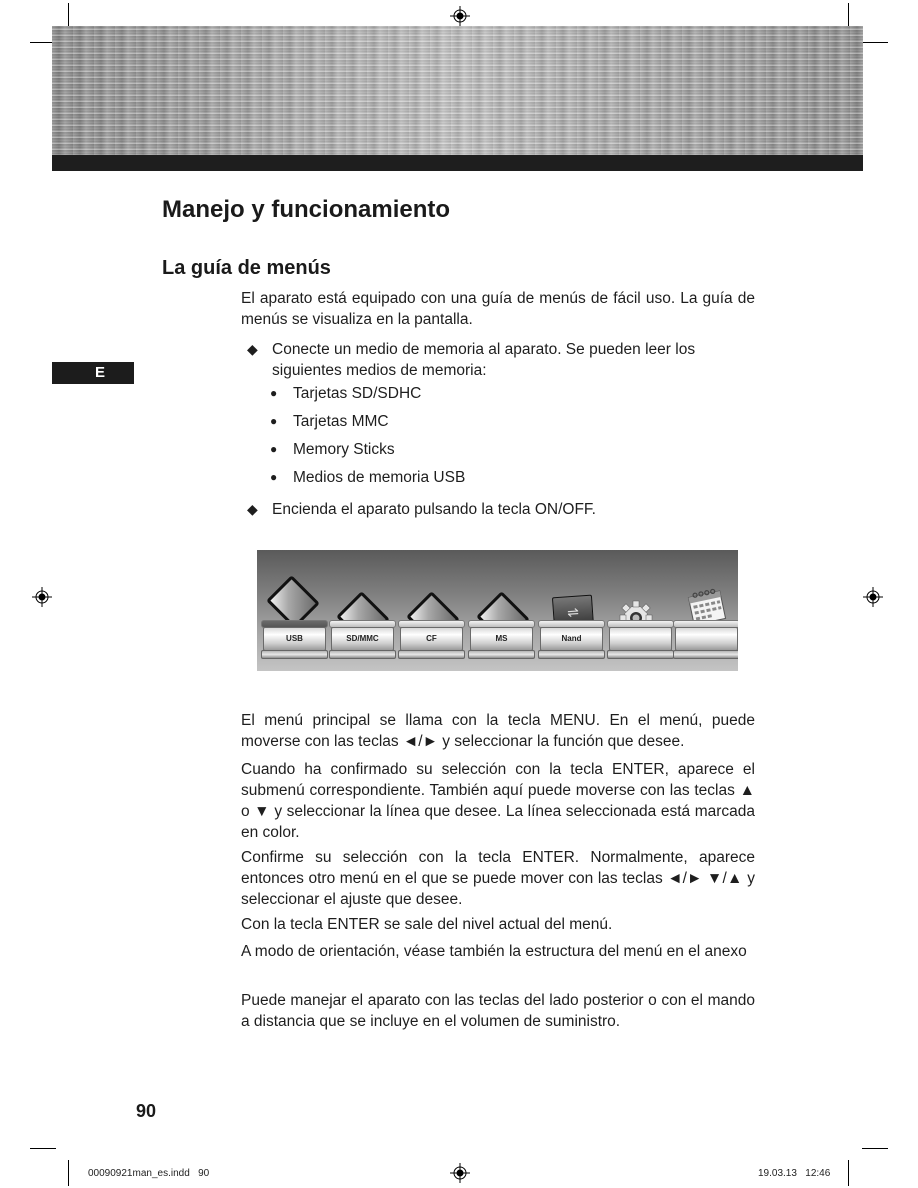 This screenshot has height=1188, width=918. I want to click on main-menu-screenshot: USB SD/MMC CF MS ⇌ Nand, so click(497, 610).